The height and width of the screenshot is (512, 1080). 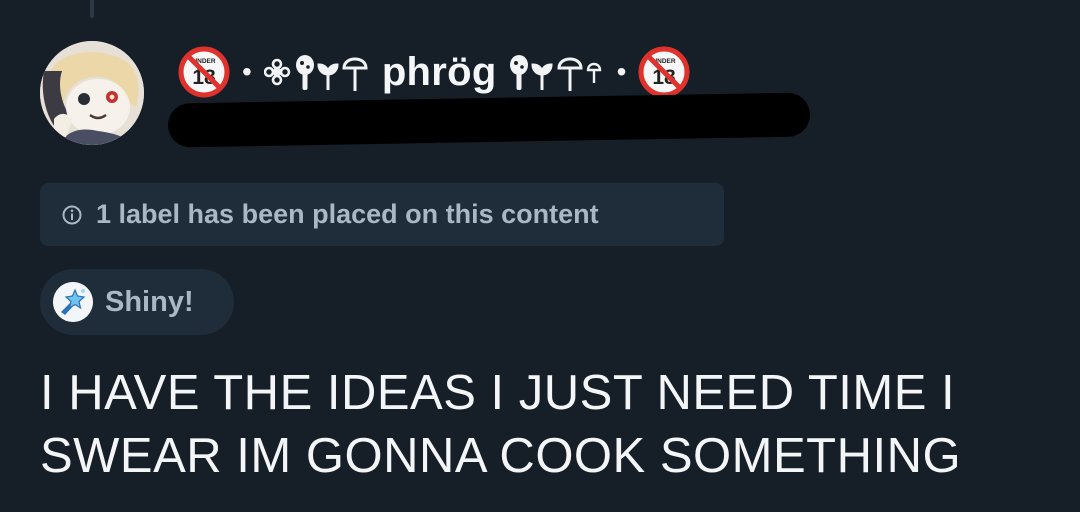 I want to click on post-text-line-2: SWEAR IM GONNA COOK SOMETHING, so click(x=501, y=456).